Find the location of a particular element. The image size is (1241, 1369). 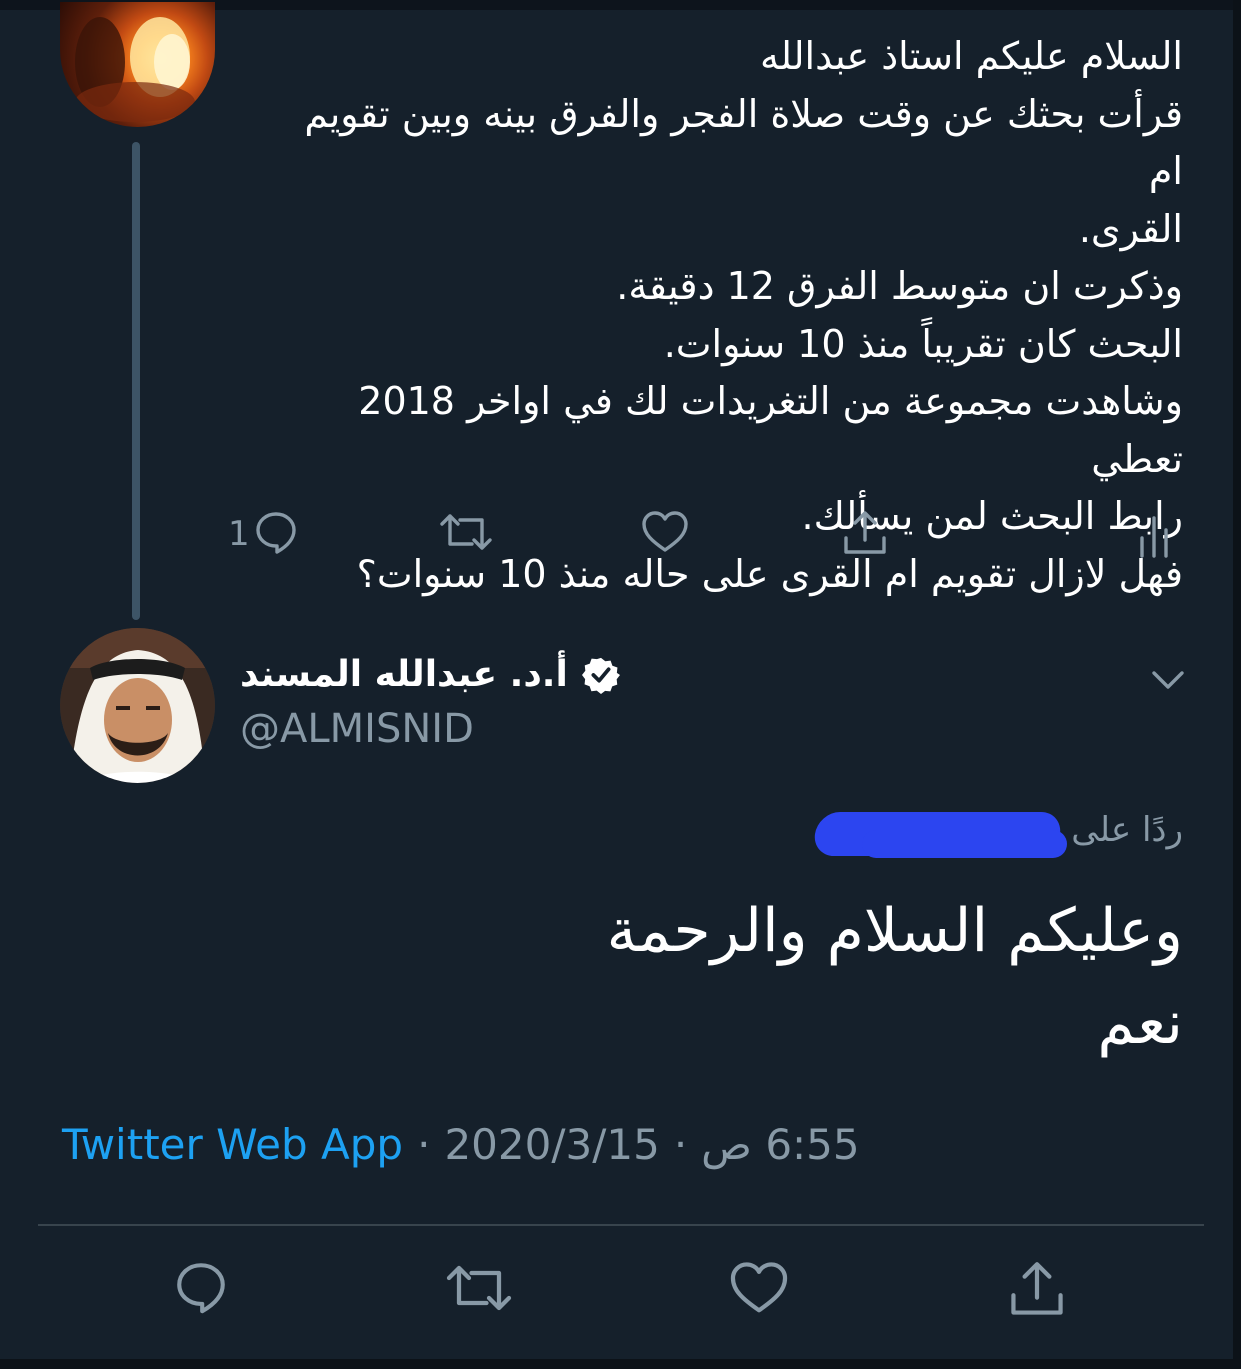

tweet-time: 6:55 ص is located at coordinates (780, 1144).